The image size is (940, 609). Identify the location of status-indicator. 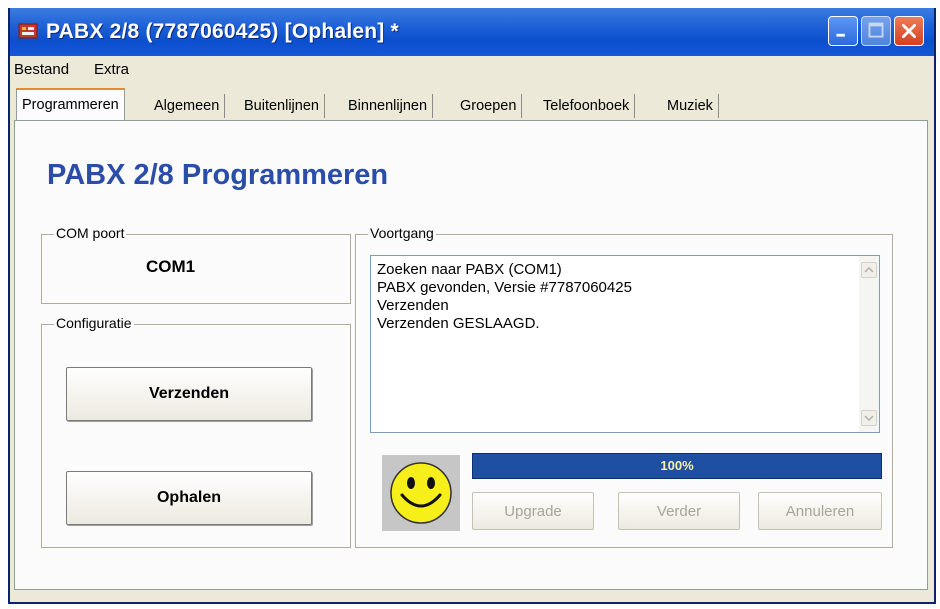
(421, 493).